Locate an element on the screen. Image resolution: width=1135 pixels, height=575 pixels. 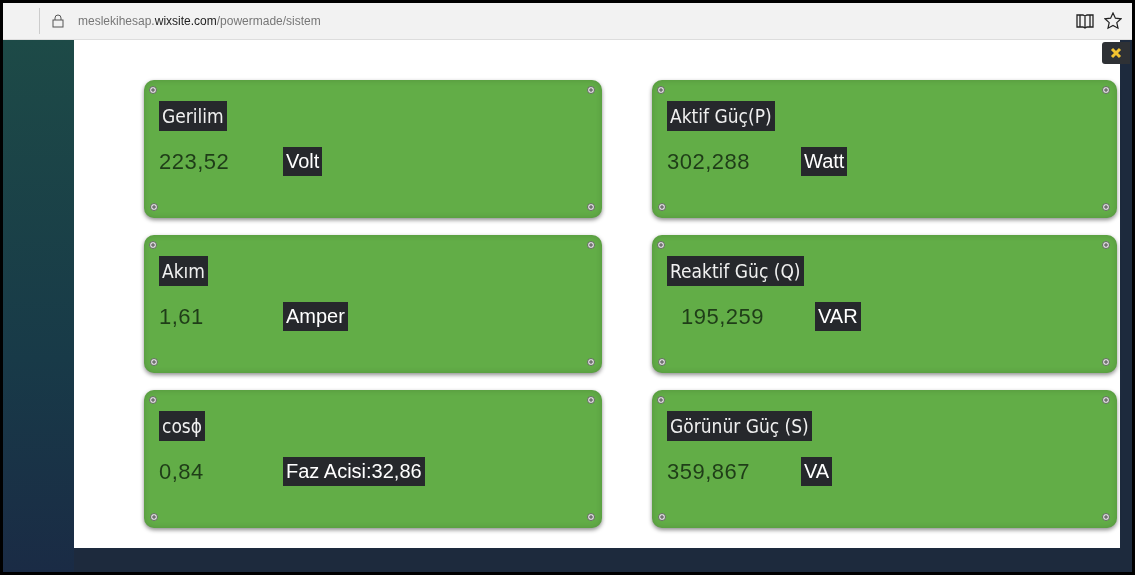
card-title: Görünür Güç (S) is located at coordinates (739, 426).